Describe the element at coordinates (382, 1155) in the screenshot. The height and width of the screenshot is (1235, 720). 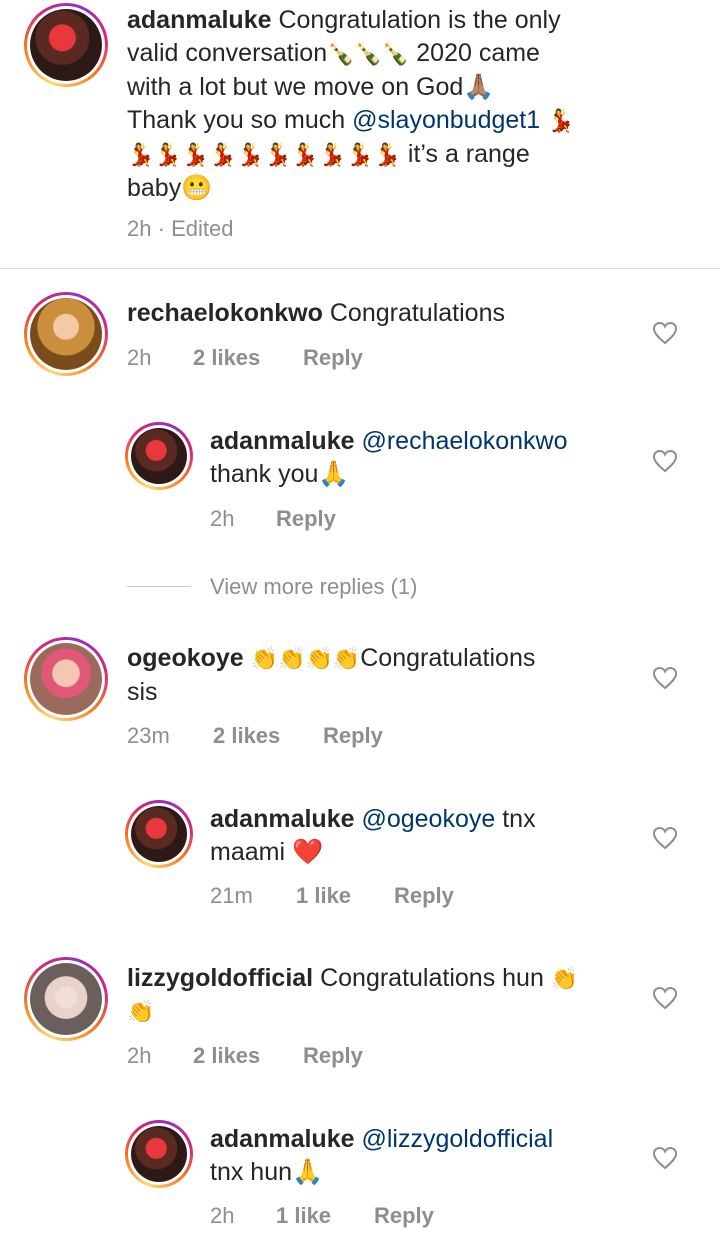
I see `reply-text: adanmaluke @lizzygoldofficial tnx hun🙏` at that location.